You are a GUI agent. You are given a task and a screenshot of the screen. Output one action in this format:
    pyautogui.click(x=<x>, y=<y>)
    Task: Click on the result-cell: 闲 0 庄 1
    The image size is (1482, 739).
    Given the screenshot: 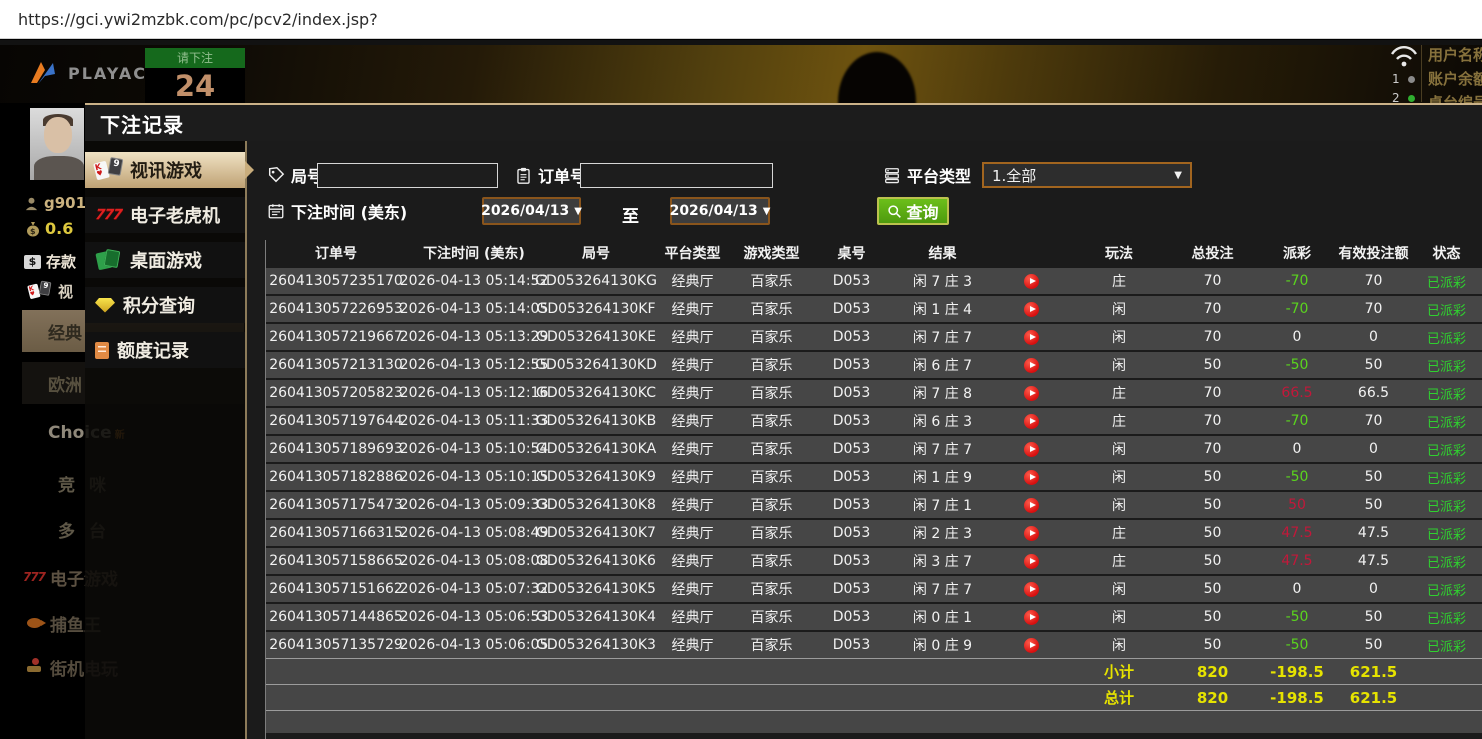 What is the action you would take?
    pyautogui.click(x=942, y=618)
    